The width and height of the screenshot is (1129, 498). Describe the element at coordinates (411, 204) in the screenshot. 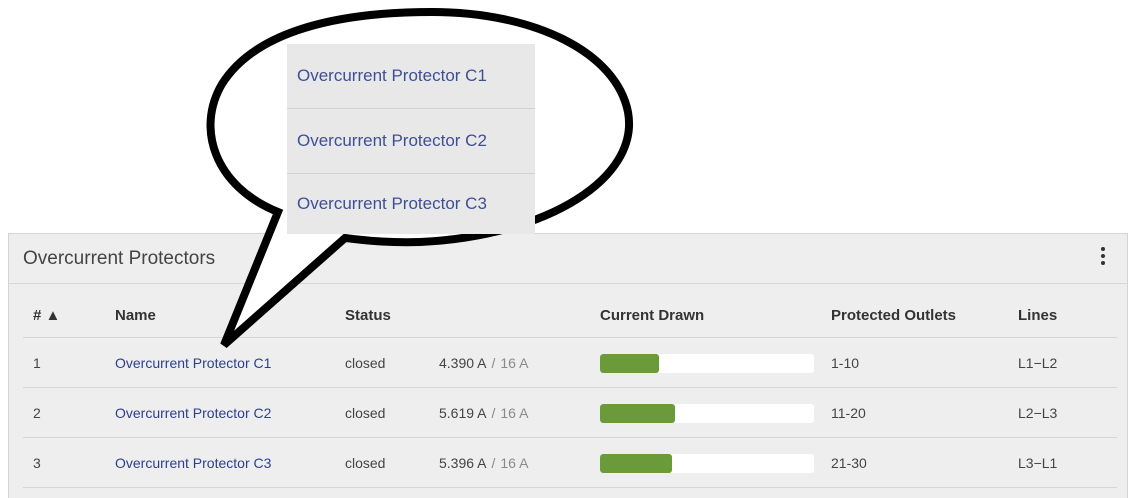

I see `callout-item: Overcurrent Protector C3` at that location.